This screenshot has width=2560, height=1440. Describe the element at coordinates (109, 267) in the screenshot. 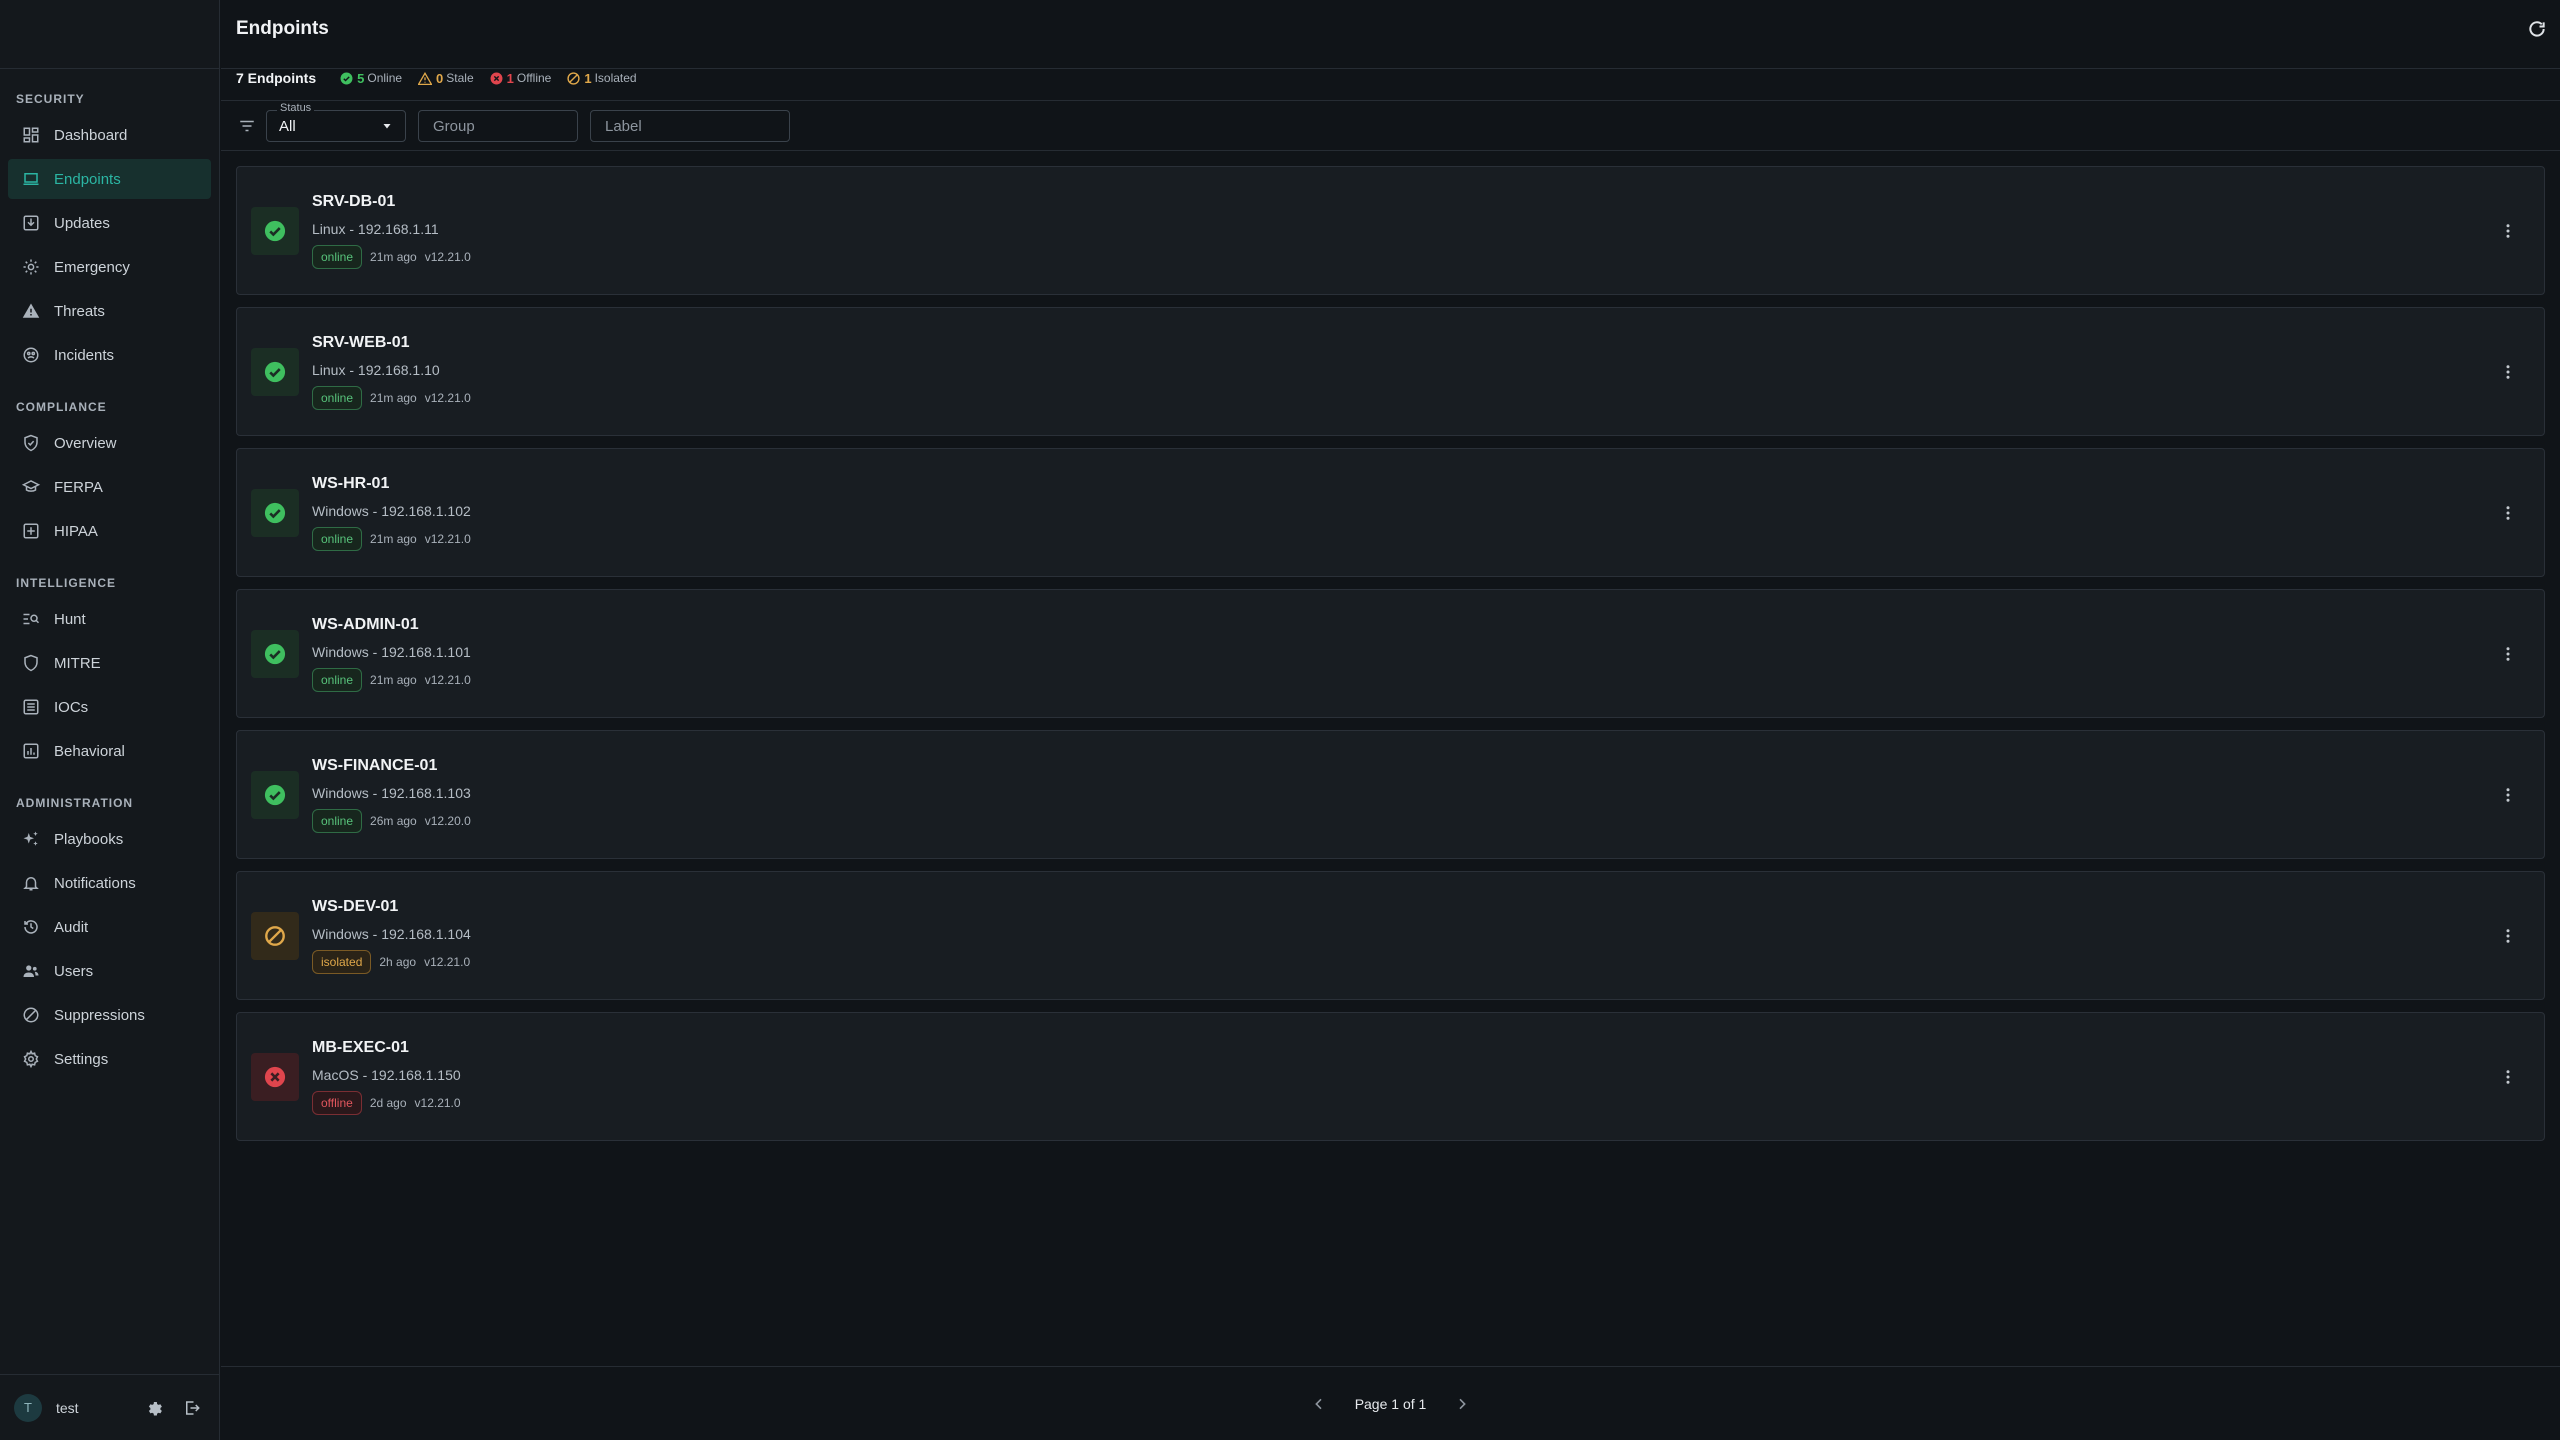

I see `sidebar-item-emergency: Emergency` at that location.